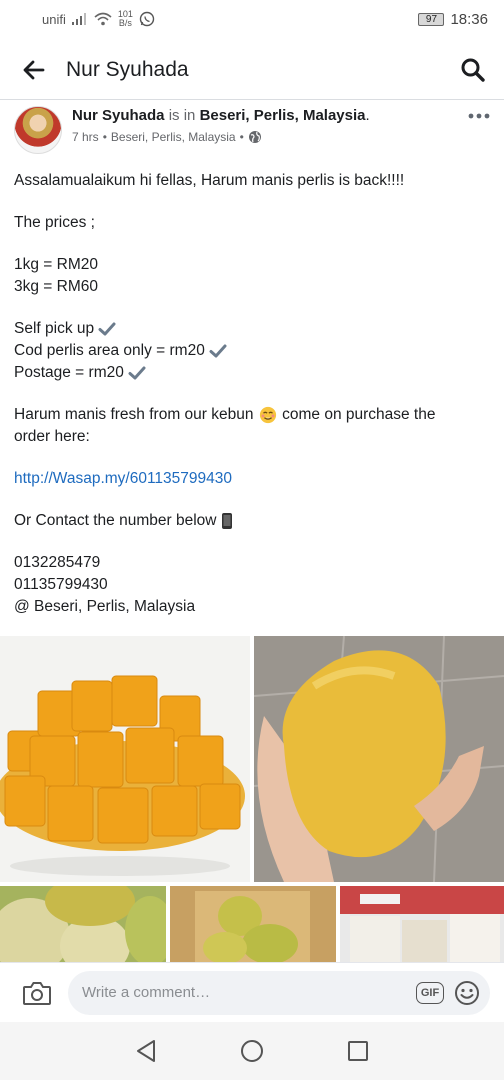 This screenshot has width=504, height=1080. Describe the element at coordinates (127, 69) in the screenshot. I see `page-title: Nur Syuhada` at that location.